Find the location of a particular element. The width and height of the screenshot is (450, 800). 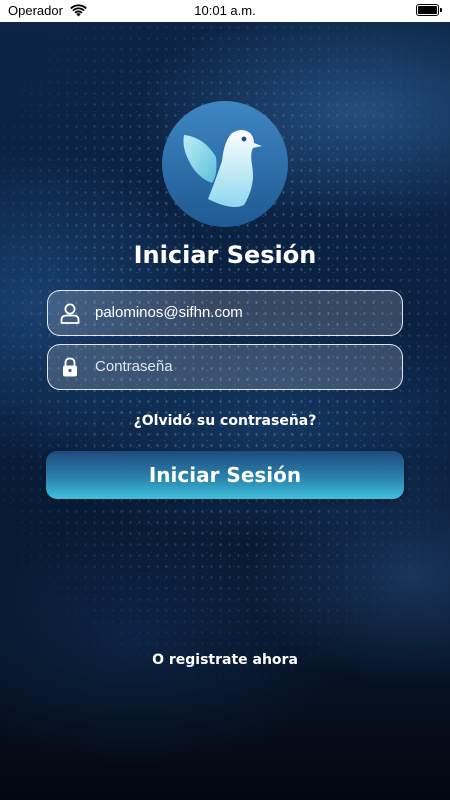

user-icon is located at coordinates (70, 313).